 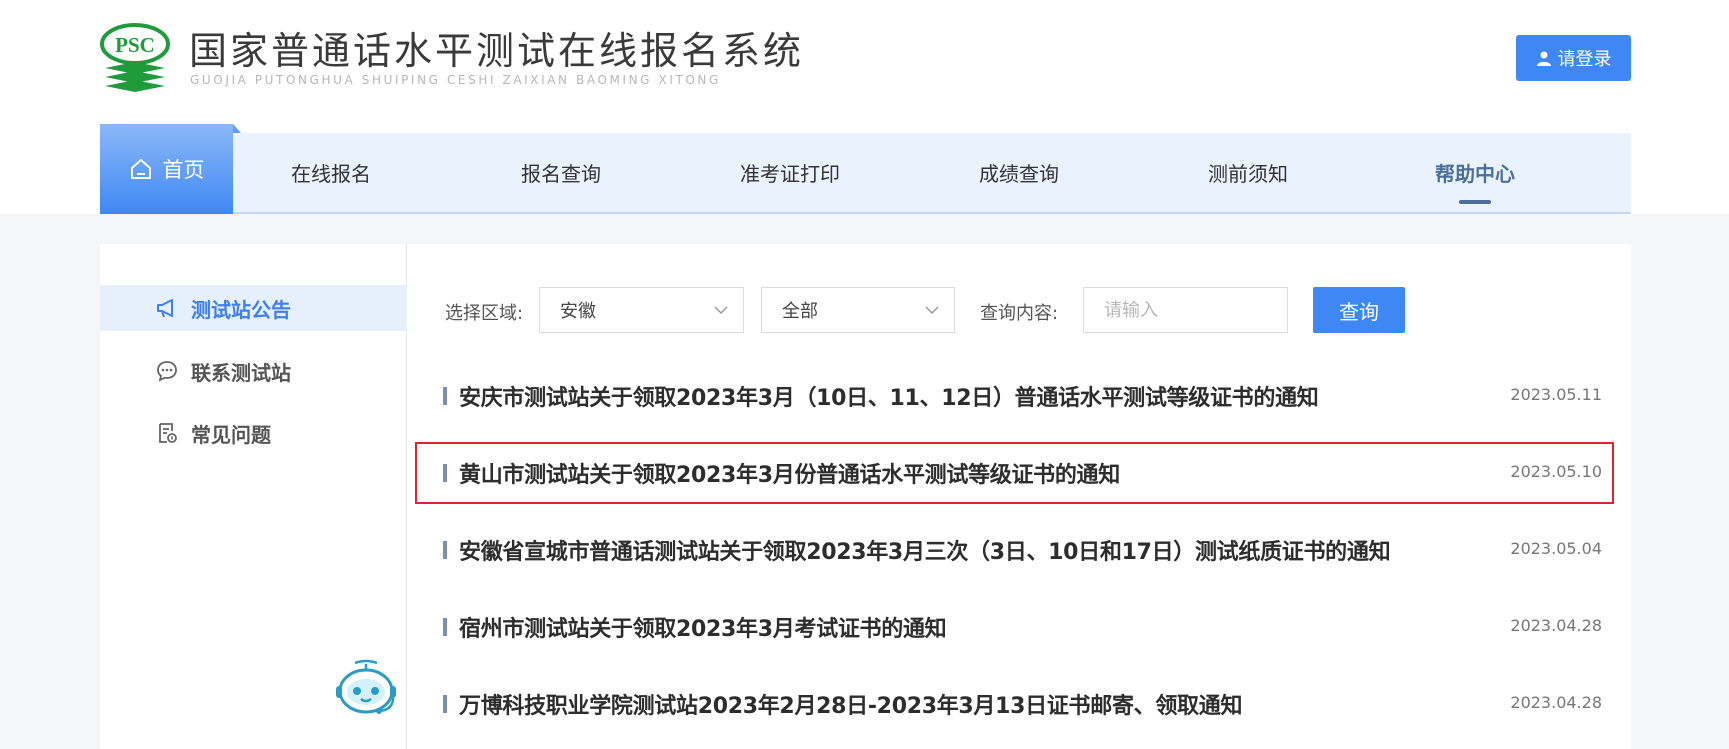 What do you see at coordinates (800, 311) in the screenshot?
I see `scope-select-value: 全部` at bounding box center [800, 311].